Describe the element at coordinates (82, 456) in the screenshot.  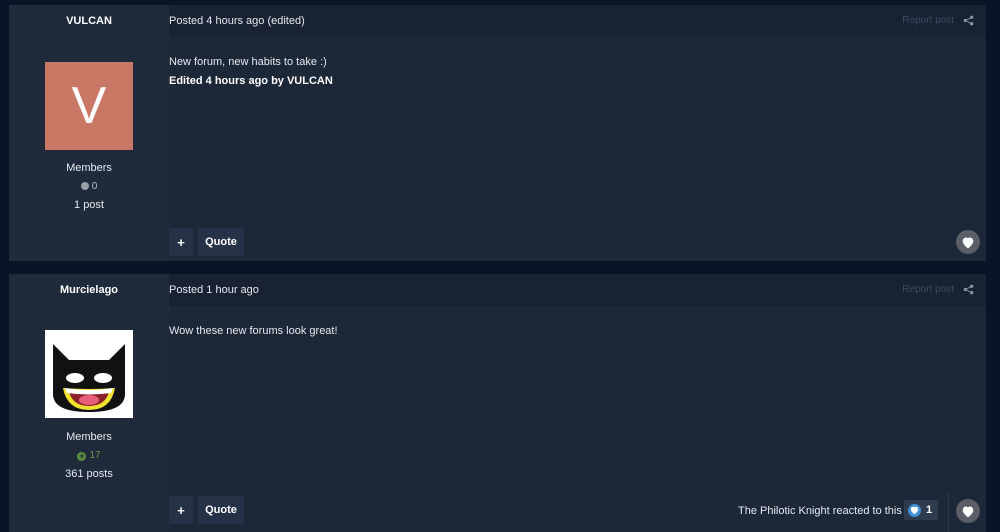
I see `plus-circle-icon: +` at that location.